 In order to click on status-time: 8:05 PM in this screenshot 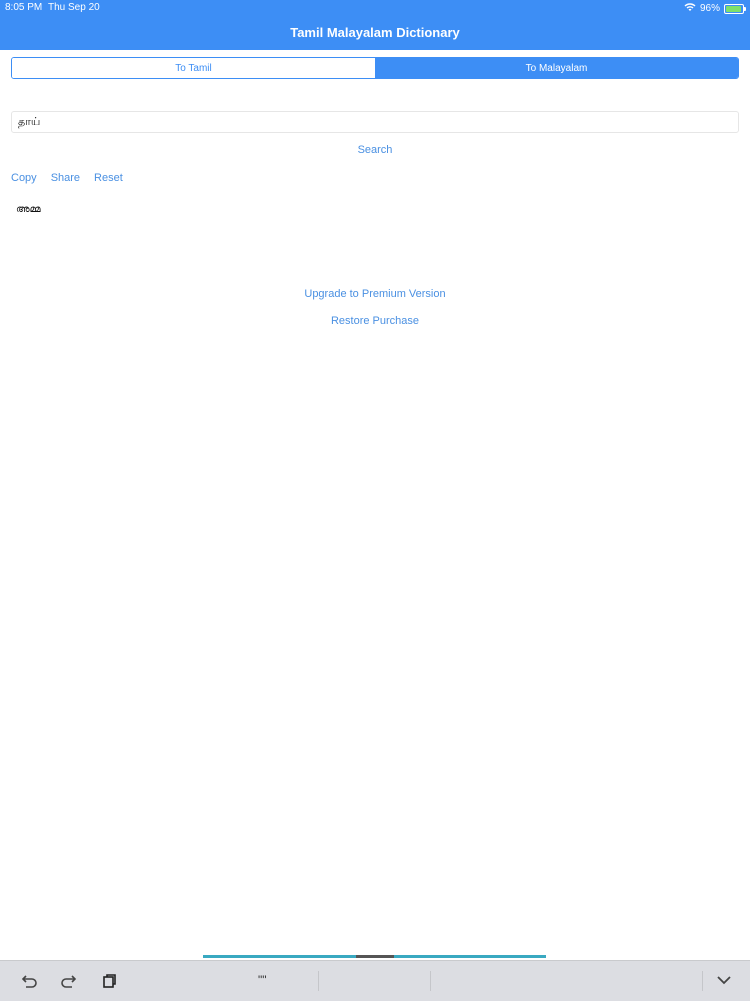, I will do `click(24, 7)`.